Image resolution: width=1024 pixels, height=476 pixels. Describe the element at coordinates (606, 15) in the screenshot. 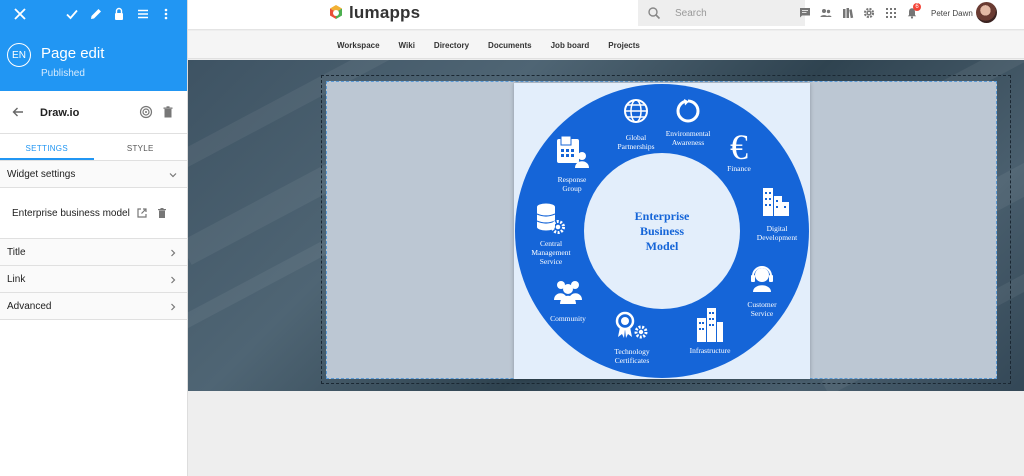

I see `top-bar: lumapps 6 Peter Dawn` at that location.